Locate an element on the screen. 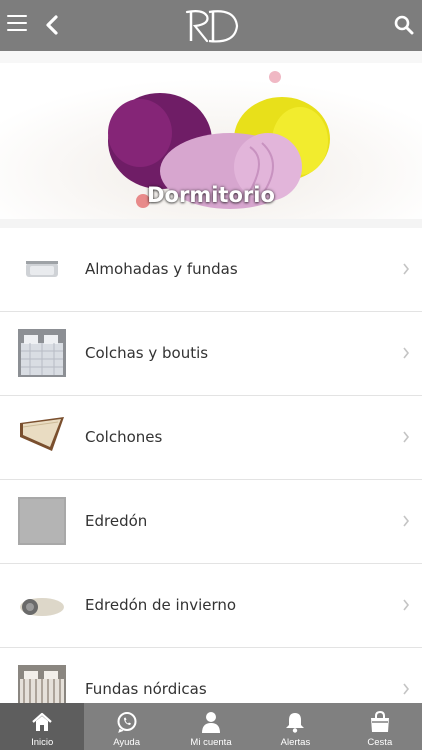 This screenshot has width=422, height=750. duvet-thumbnail is located at coordinates (42, 521).